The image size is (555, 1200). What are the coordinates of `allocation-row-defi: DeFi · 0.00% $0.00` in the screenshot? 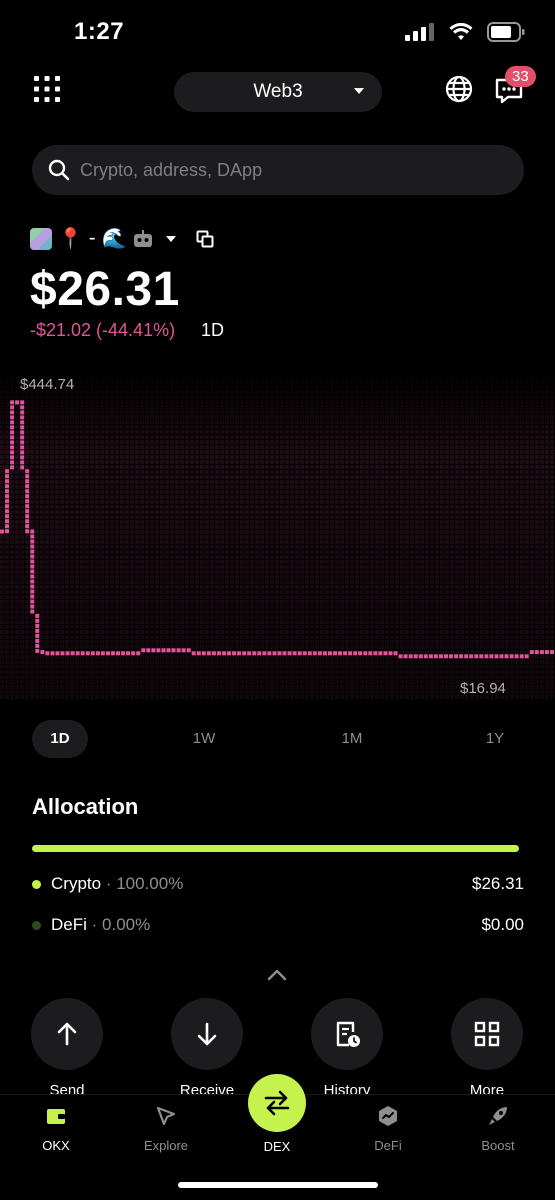 It's located at (278, 925).